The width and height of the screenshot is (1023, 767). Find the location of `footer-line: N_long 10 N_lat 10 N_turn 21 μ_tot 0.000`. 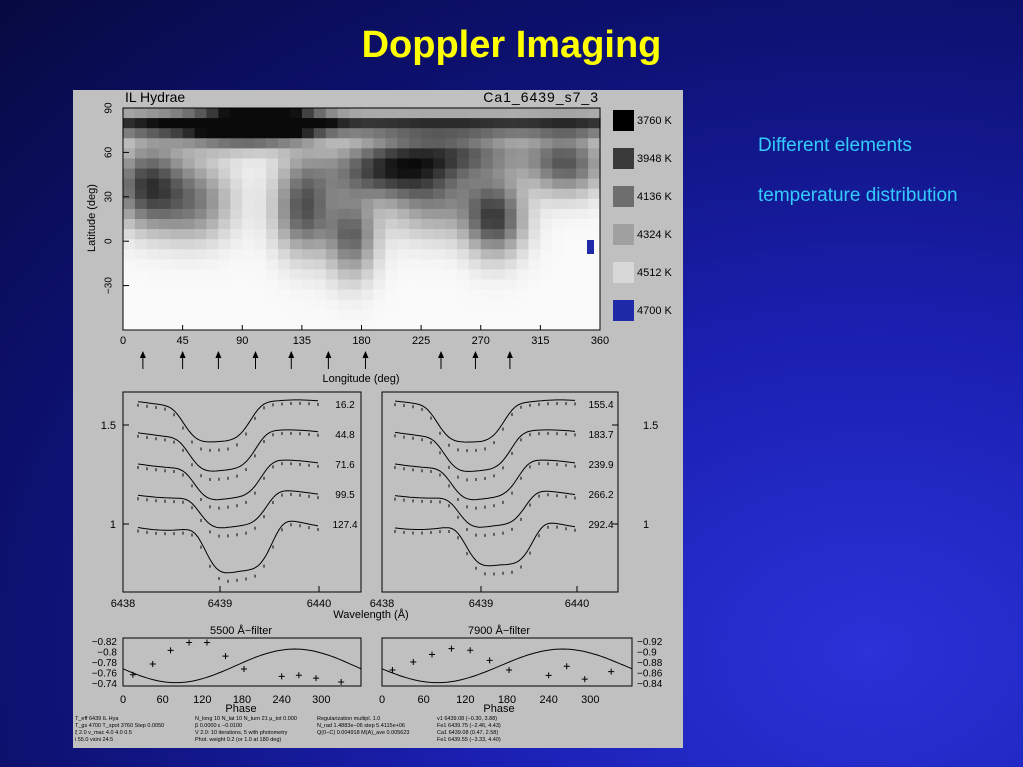

footer-line: N_long 10 N_lat 10 N_turn 21 μ_tot 0.000 is located at coordinates (246, 719).